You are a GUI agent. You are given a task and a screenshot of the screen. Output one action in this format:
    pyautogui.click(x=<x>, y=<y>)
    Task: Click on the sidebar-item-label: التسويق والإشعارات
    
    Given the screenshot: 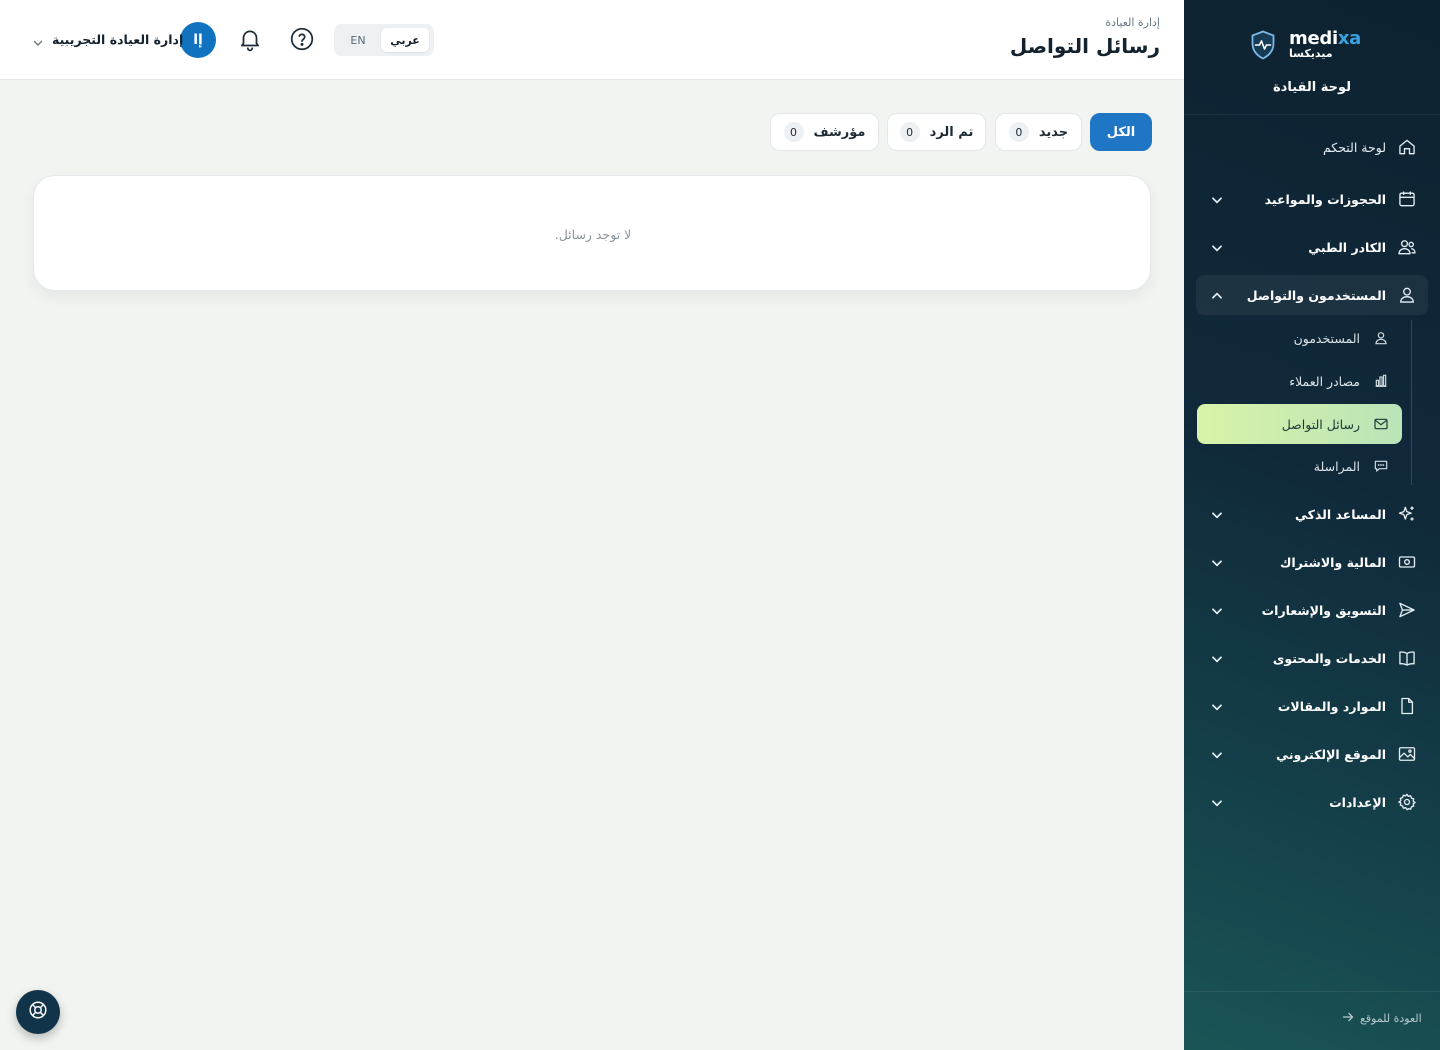 What is the action you would take?
    pyautogui.click(x=1323, y=610)
    